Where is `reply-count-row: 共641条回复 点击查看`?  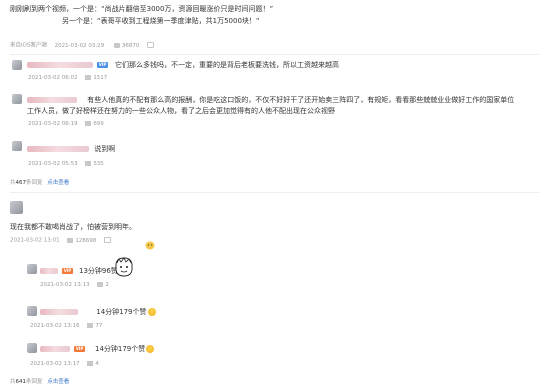
reply-count-row: 共641条回复 点击查看 is located at coordinates (39, 382).